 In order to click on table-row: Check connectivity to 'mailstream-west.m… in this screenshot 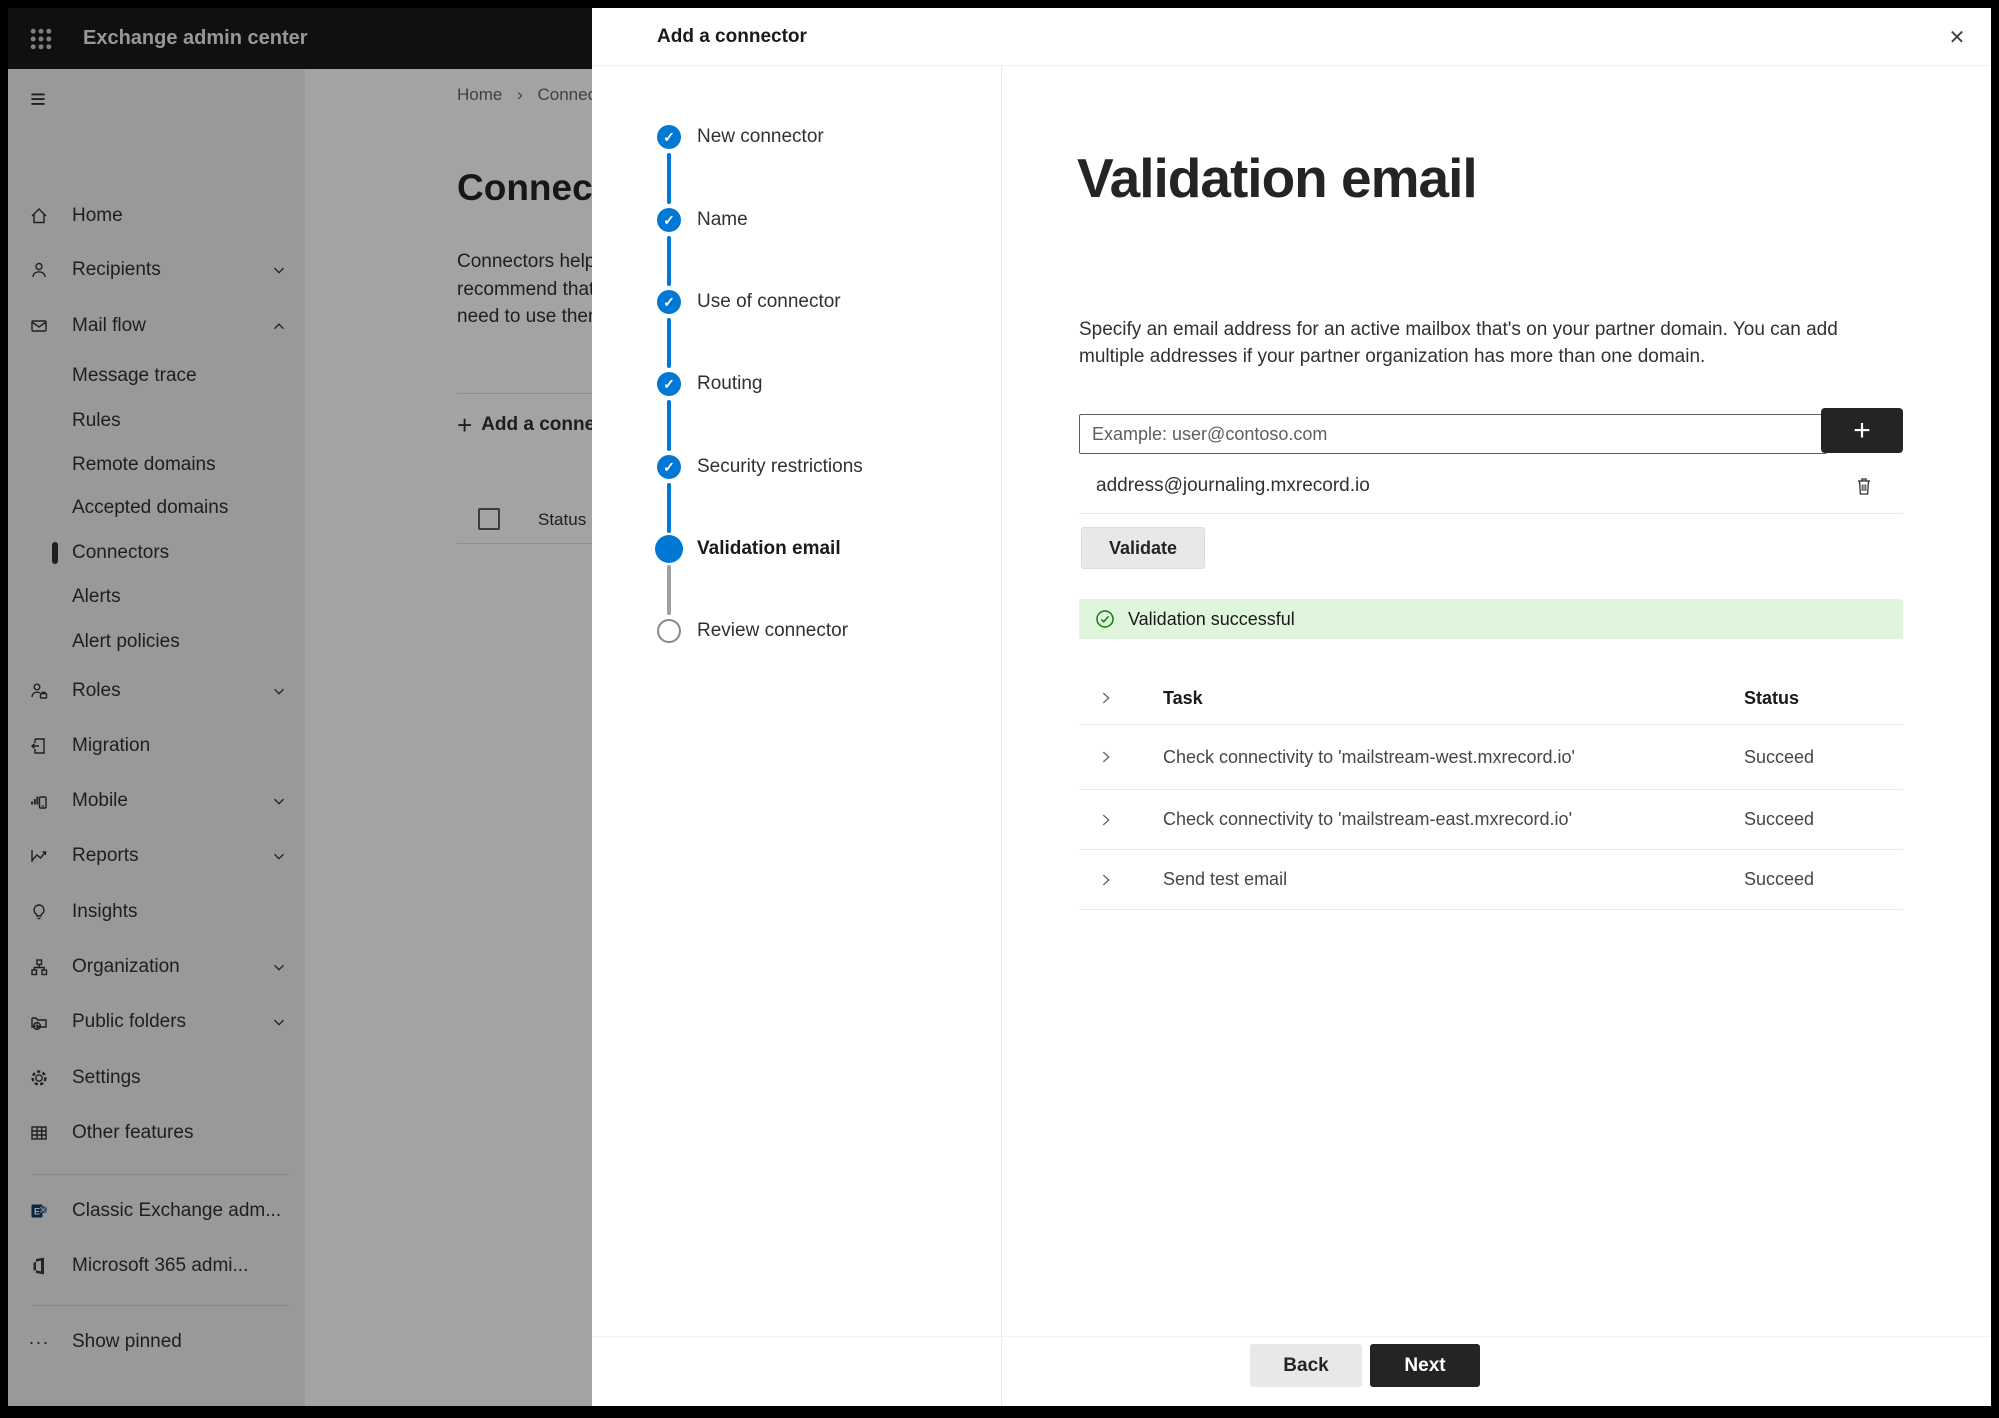, I will do `click(1491, 757)`.